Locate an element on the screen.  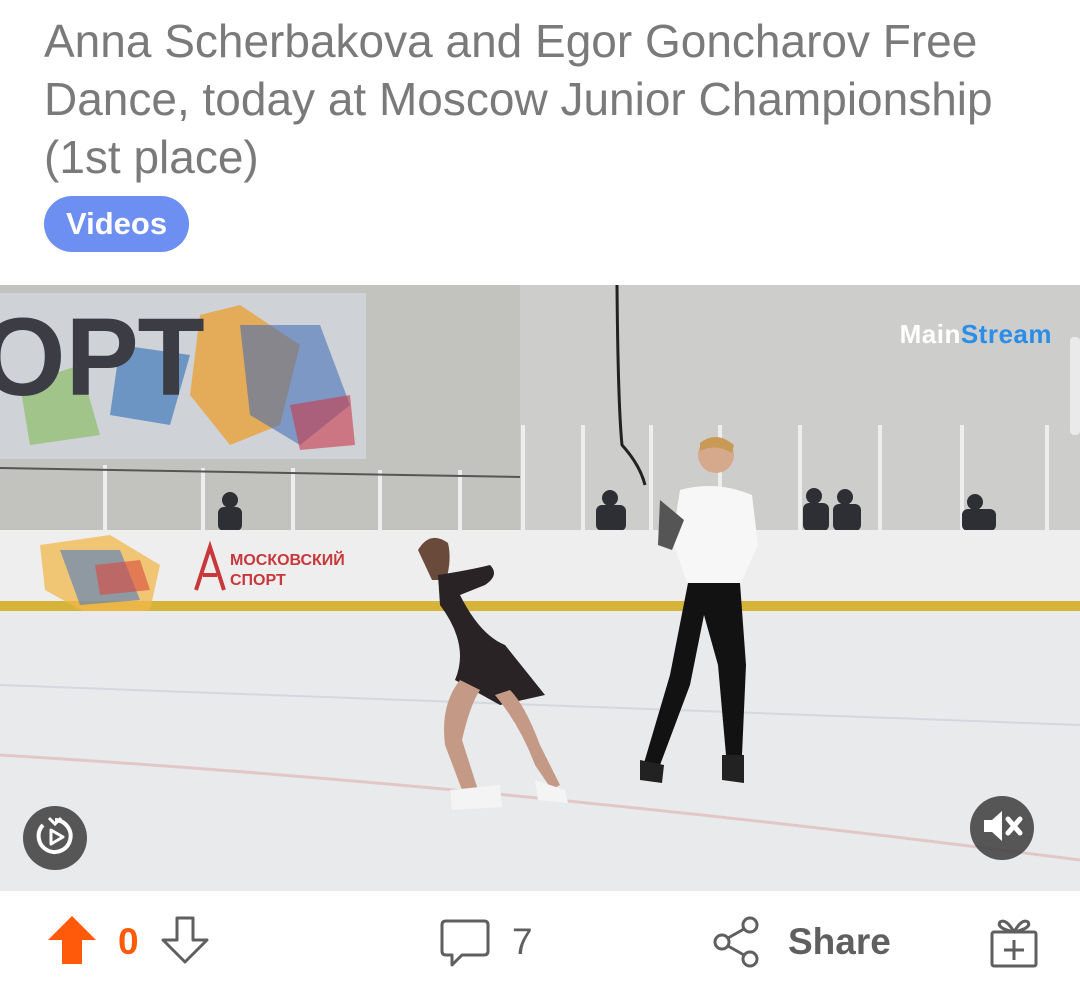
flair-tag: Videos is located at coordinates (117, 224).